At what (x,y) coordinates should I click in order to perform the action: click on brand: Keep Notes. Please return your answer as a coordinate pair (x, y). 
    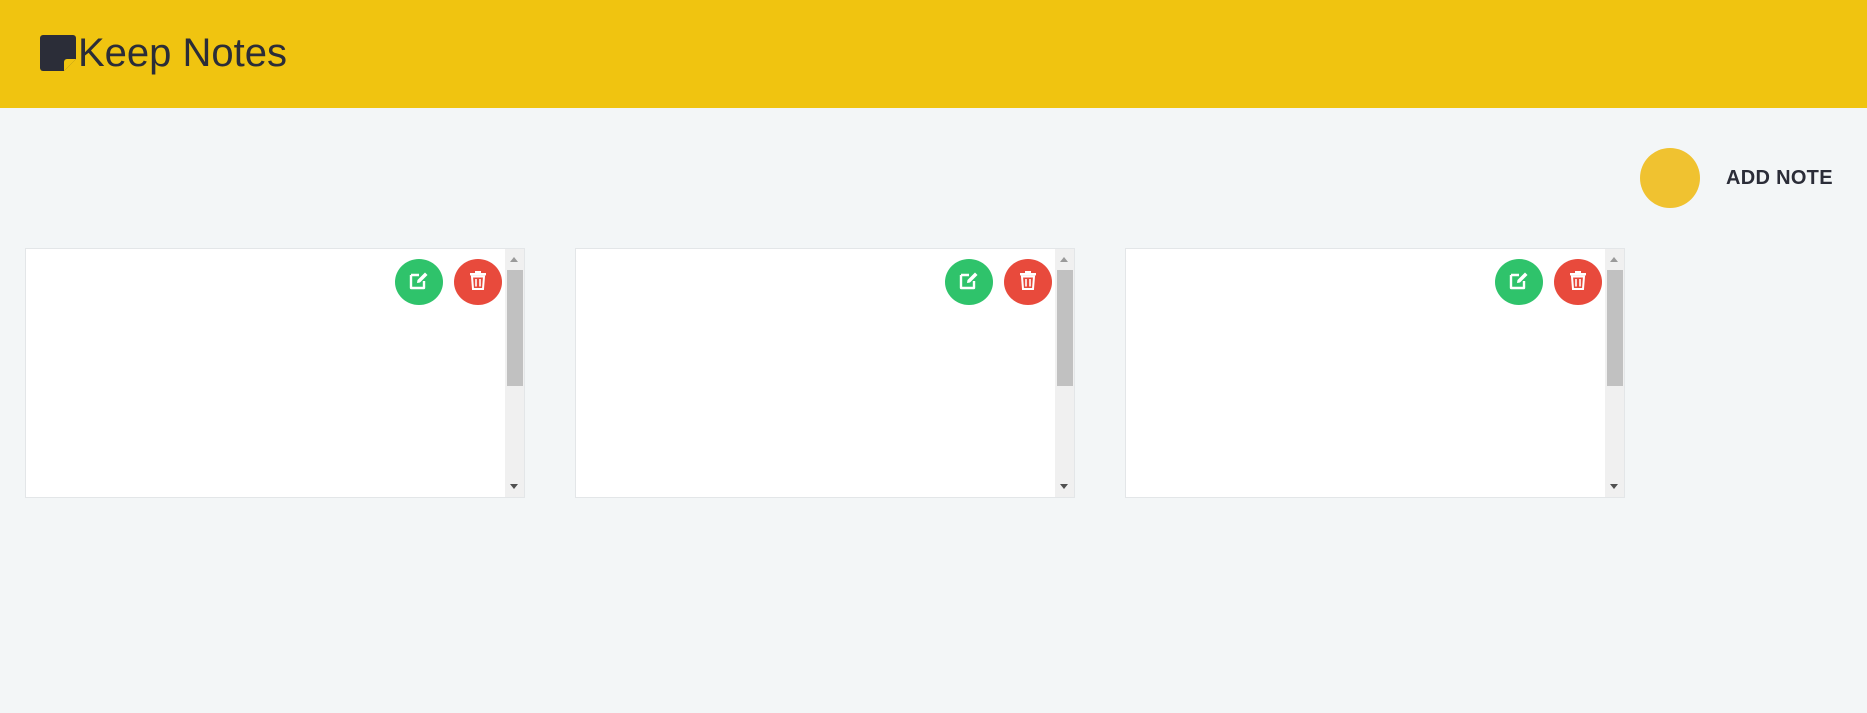
    Looking at the image, I should click on (163, 53).